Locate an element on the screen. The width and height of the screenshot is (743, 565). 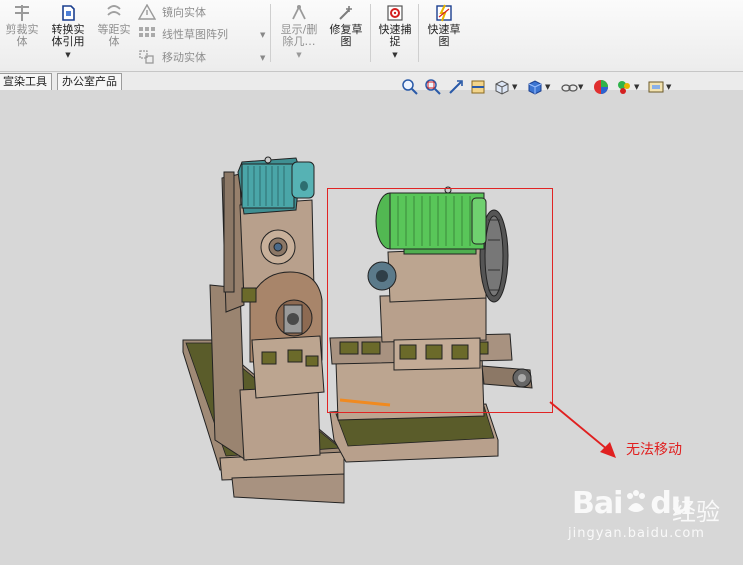
trim-entities-button: 剪裁实 体 is located at coordinates (22, 34).